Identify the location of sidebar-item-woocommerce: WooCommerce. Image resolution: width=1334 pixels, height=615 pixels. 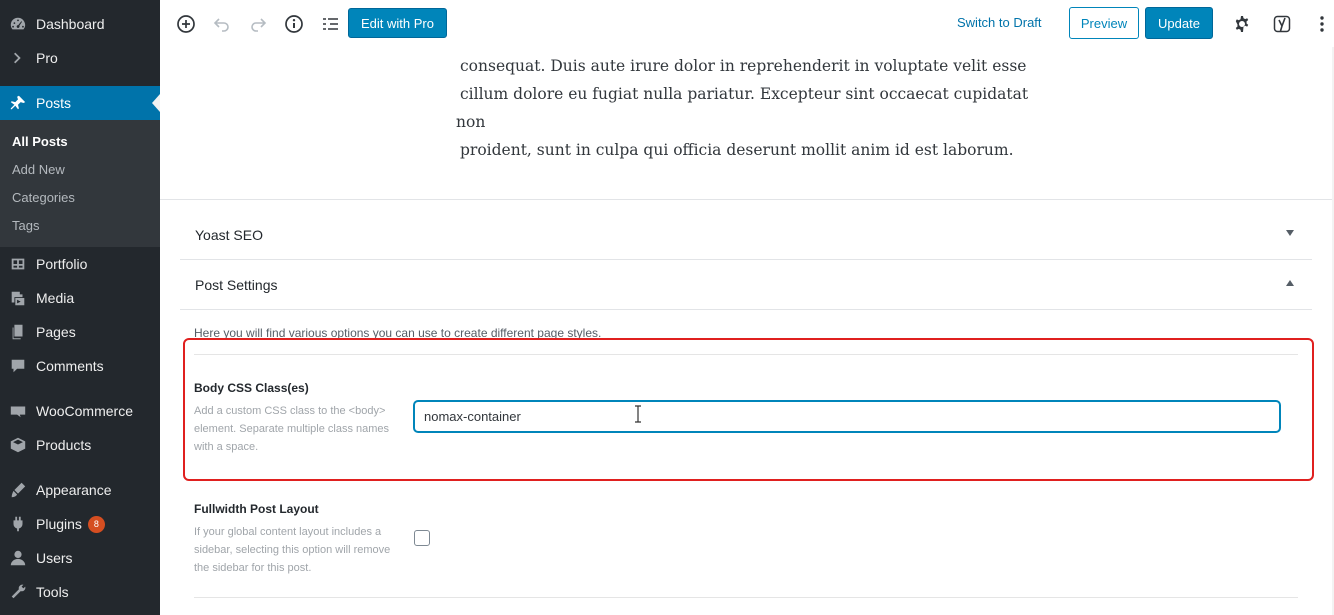
(80, 411).